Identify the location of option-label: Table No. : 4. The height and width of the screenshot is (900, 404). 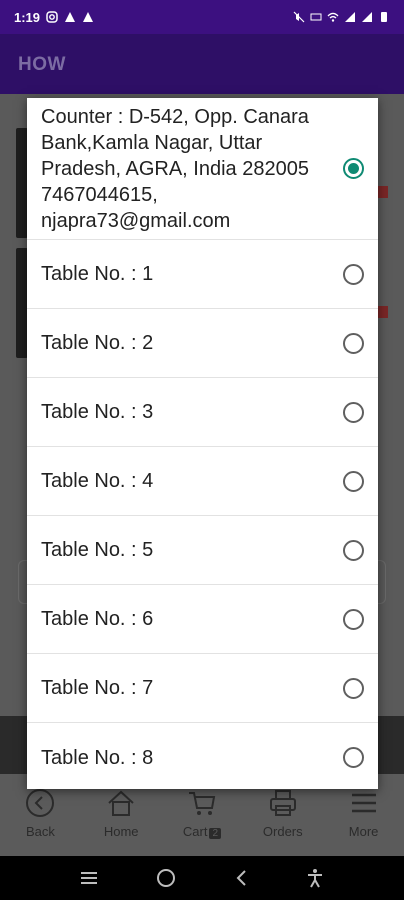
(97, 481).